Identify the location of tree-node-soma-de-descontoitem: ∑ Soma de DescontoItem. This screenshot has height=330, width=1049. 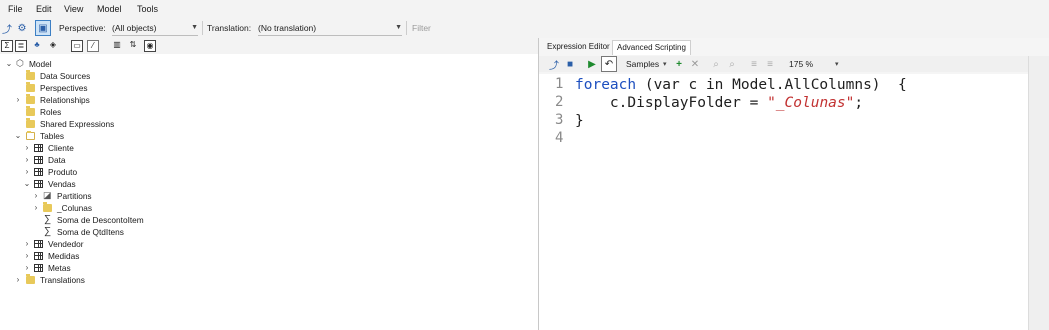
(100, 220).